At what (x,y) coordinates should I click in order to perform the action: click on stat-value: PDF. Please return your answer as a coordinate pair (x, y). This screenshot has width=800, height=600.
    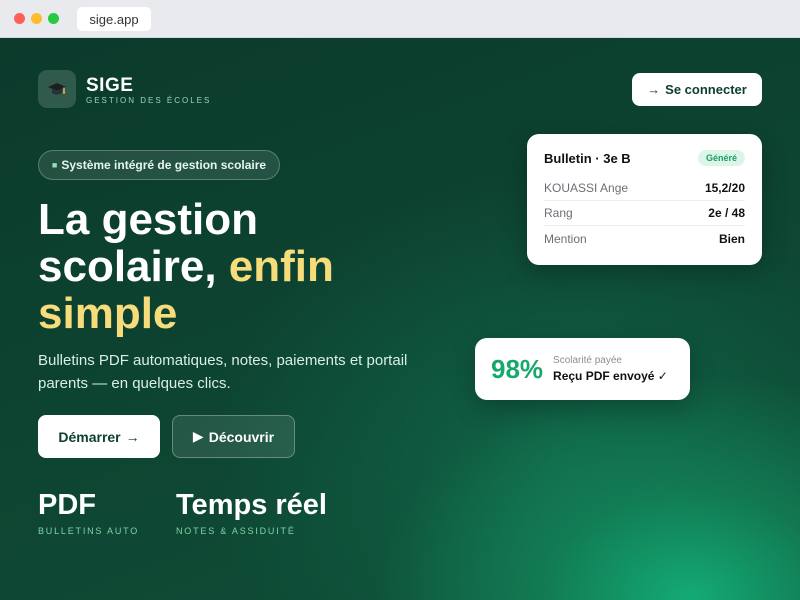
    Looking at the image, I should click on (67, 505).